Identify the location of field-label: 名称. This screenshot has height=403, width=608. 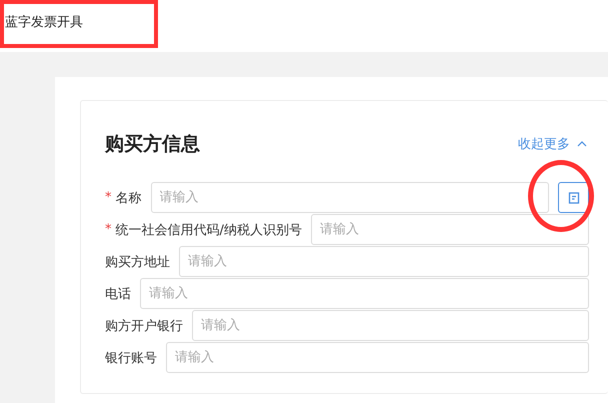
(129, 198).